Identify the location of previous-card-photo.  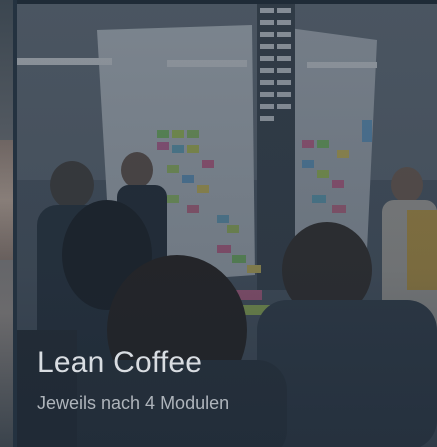
(6, 200).